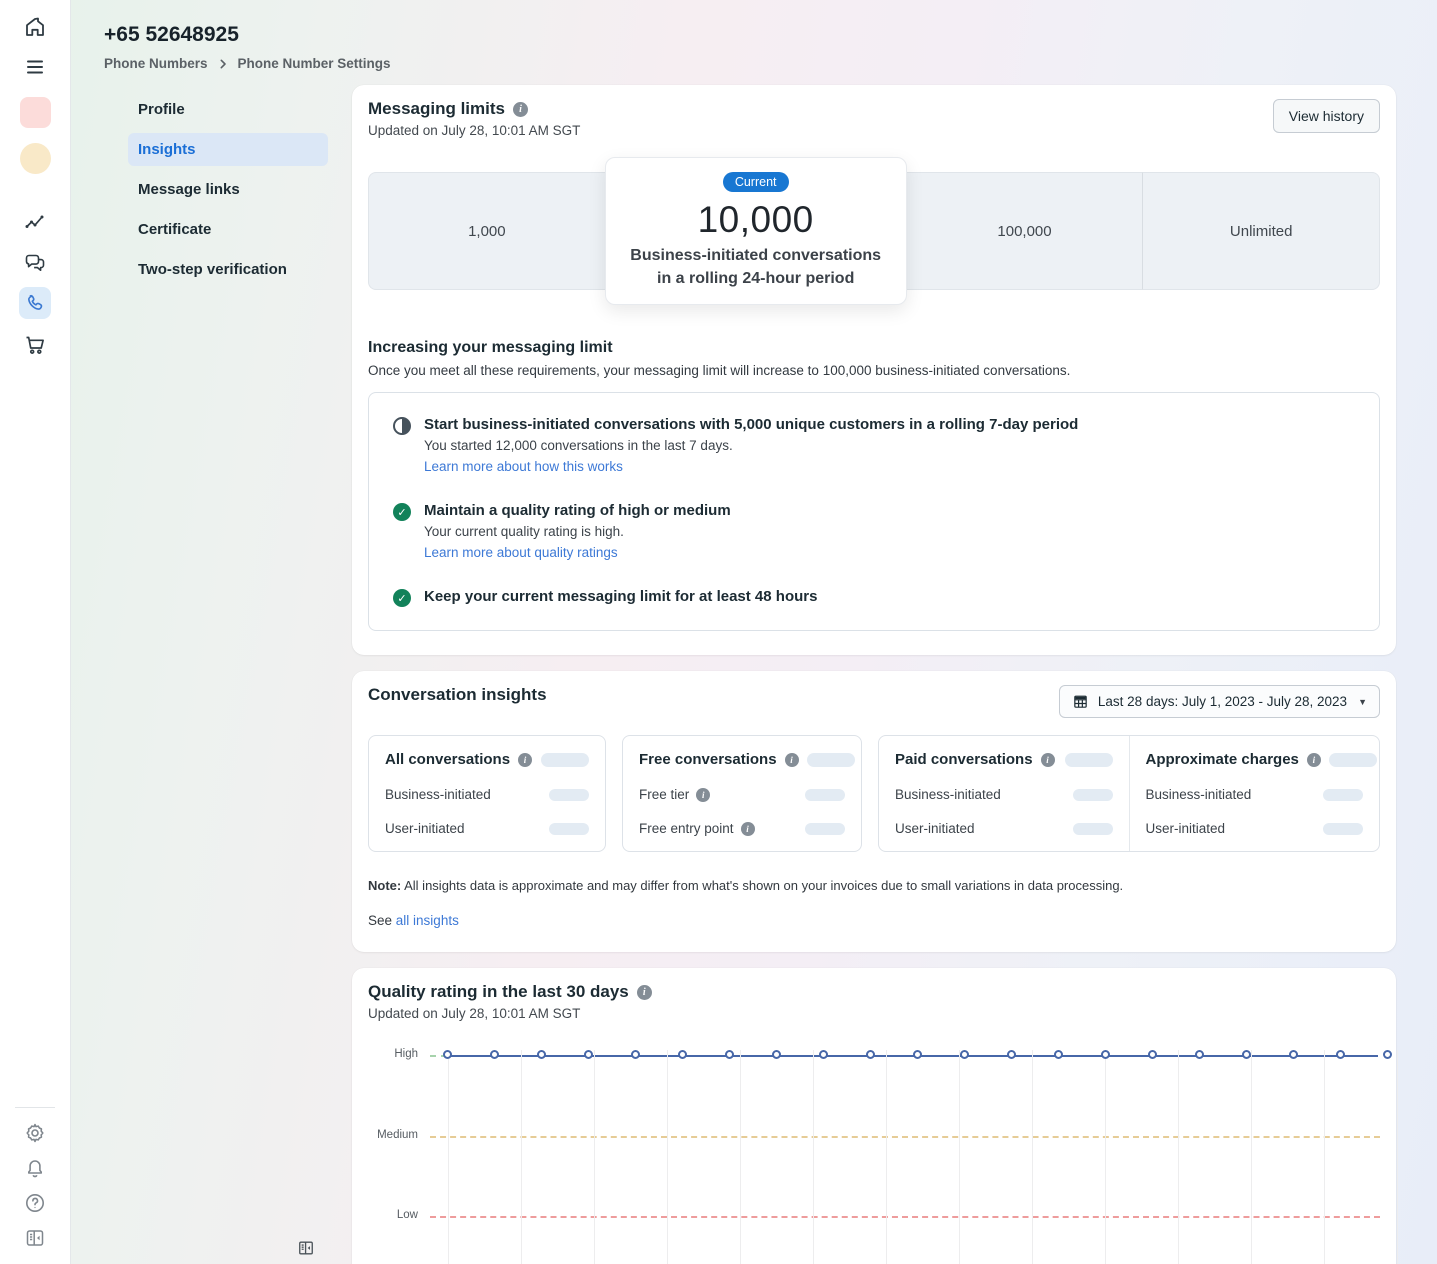 The image size is (1437, 1264). Describe the element at coordinates (35, 1203) in the screenshot. I see `help-icon` at that location.